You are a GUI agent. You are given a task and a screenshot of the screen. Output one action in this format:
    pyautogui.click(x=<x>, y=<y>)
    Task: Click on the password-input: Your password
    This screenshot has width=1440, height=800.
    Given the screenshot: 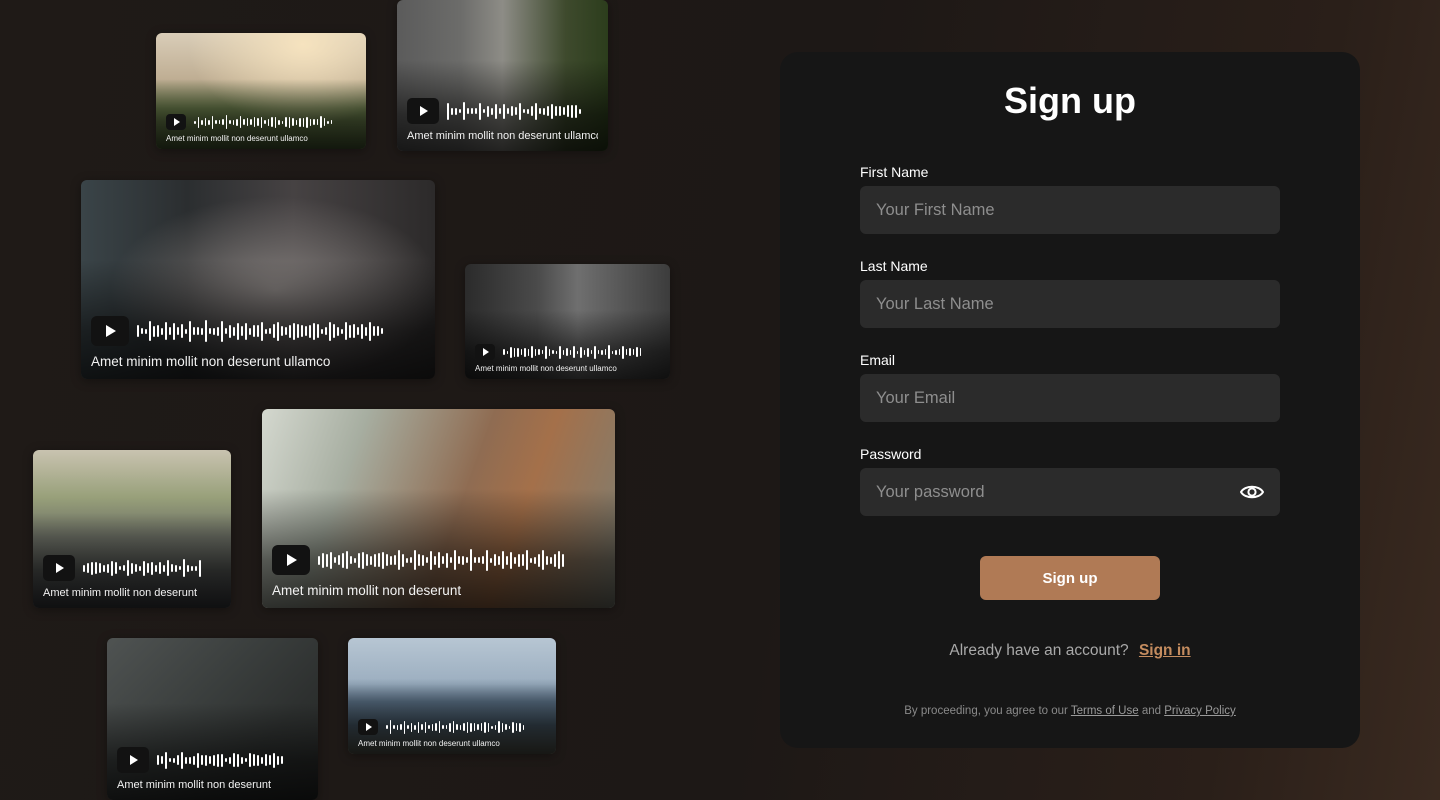 What is the action you would take?
    pyautogui.click(x=1070, y=492)
    